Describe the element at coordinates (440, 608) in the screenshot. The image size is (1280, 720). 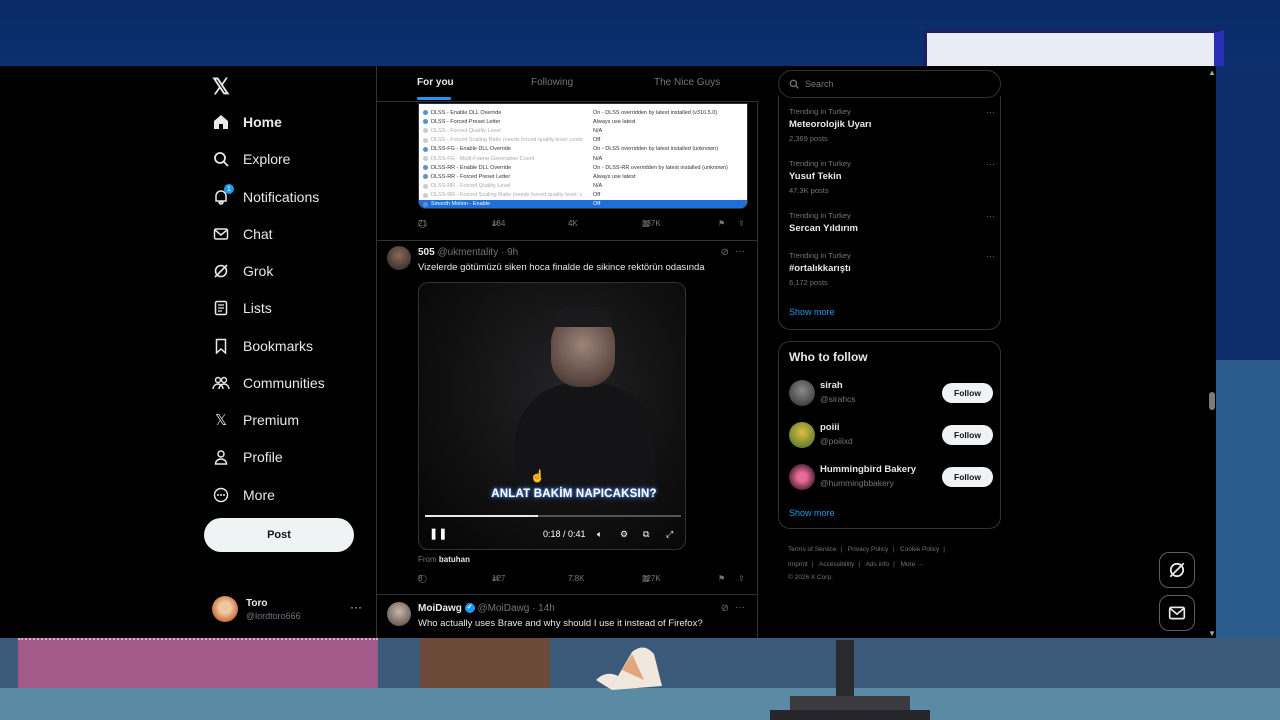
I see `author-name: MoiDawg` at that location.